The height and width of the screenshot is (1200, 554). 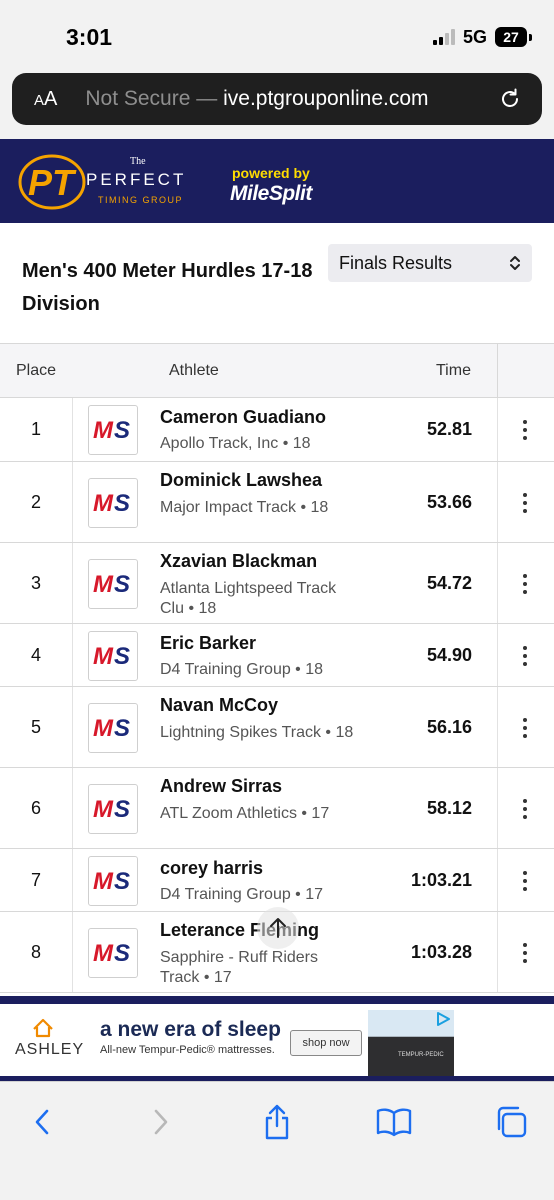 What do you see at coordinates (243, 417) in the screenshot?
I see `athlete-name: Cameron Guadiano` at bounding box center [243, 417].